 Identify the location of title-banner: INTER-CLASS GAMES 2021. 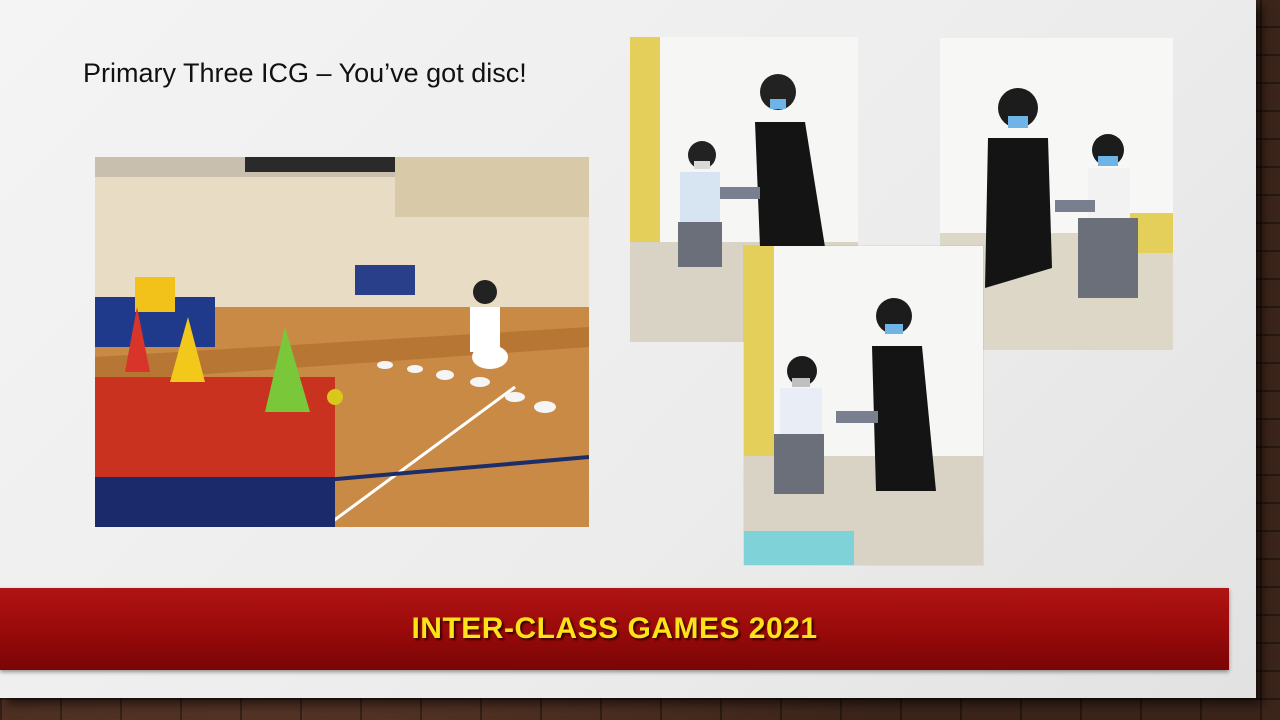
(614, 629).